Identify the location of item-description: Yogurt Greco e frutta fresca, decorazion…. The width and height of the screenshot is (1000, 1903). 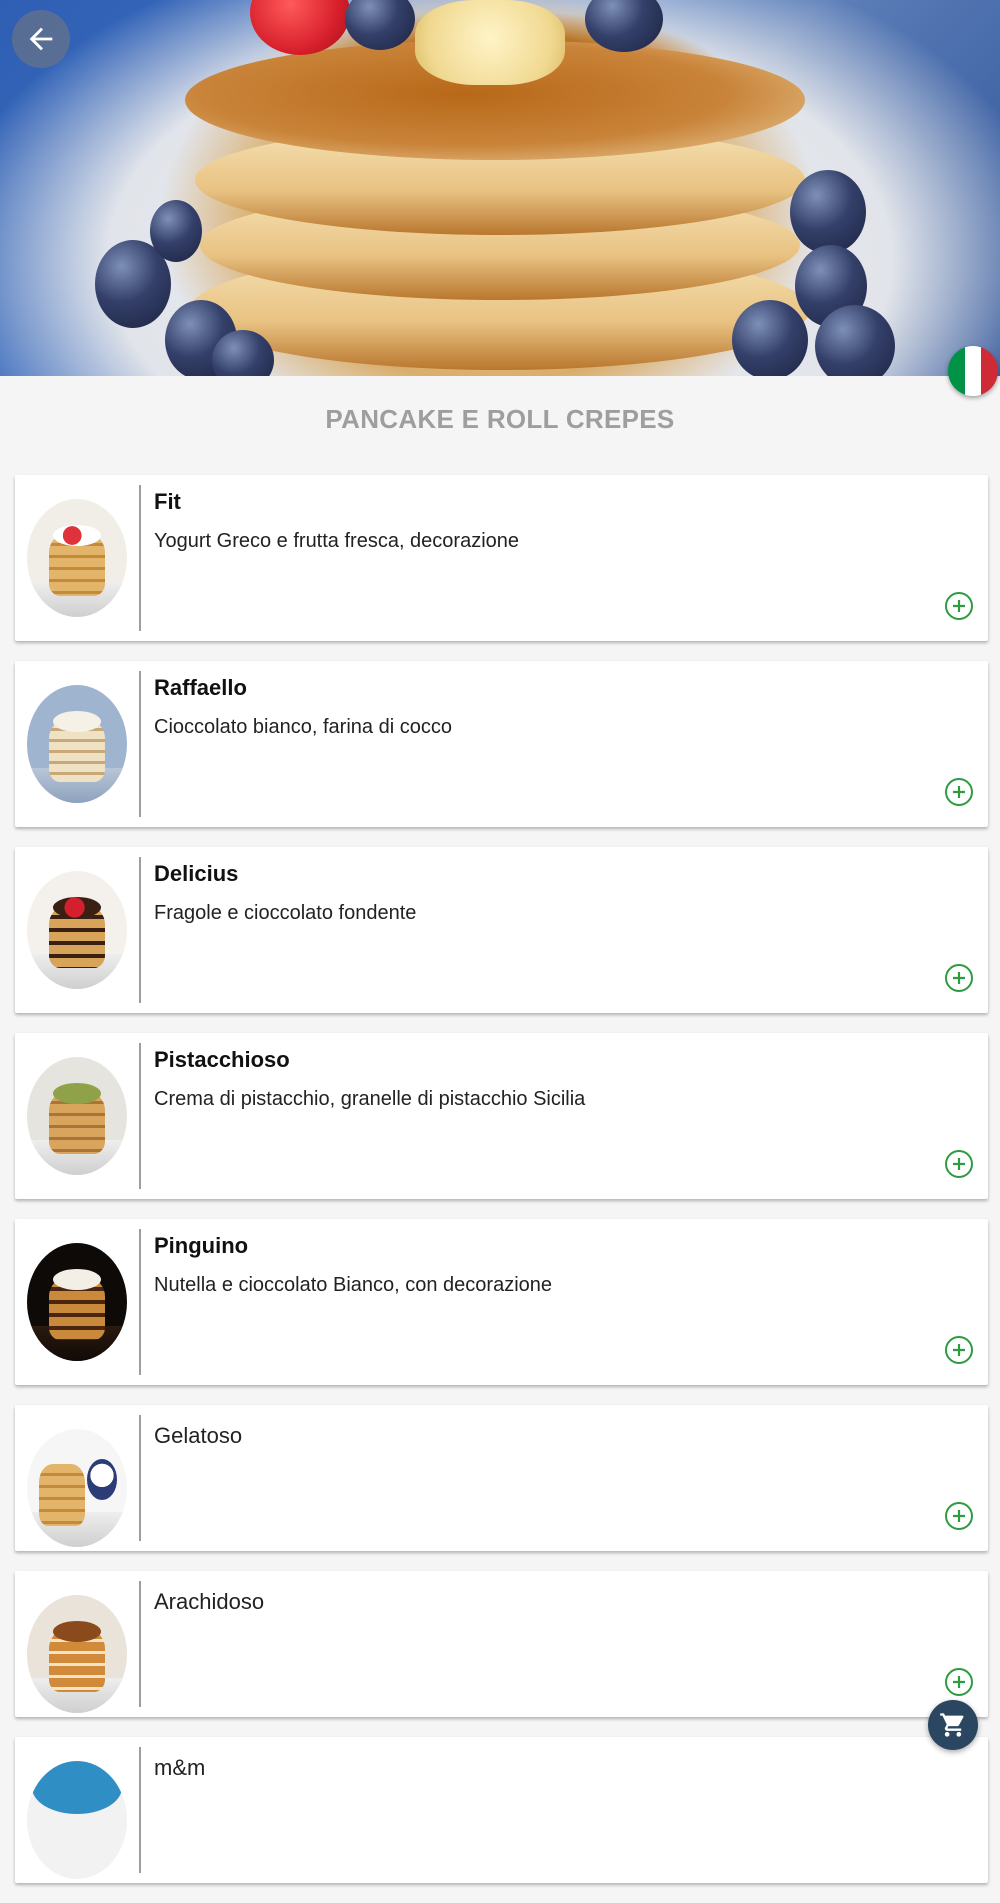
(337, 541).